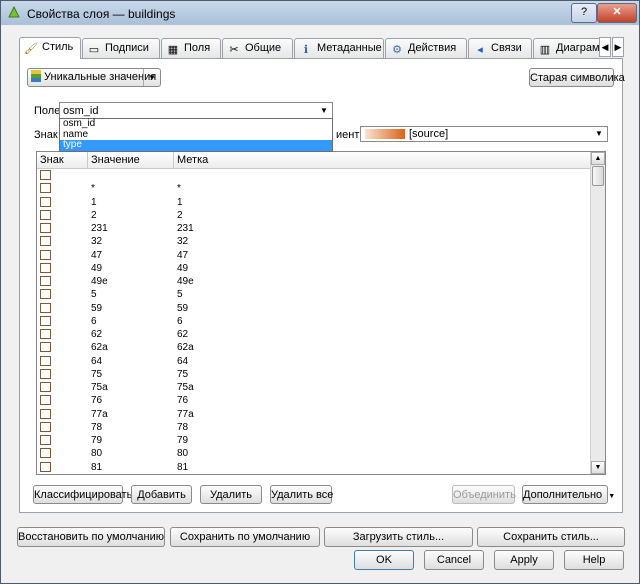  I want to click on field-option: name, so click(196, 135).